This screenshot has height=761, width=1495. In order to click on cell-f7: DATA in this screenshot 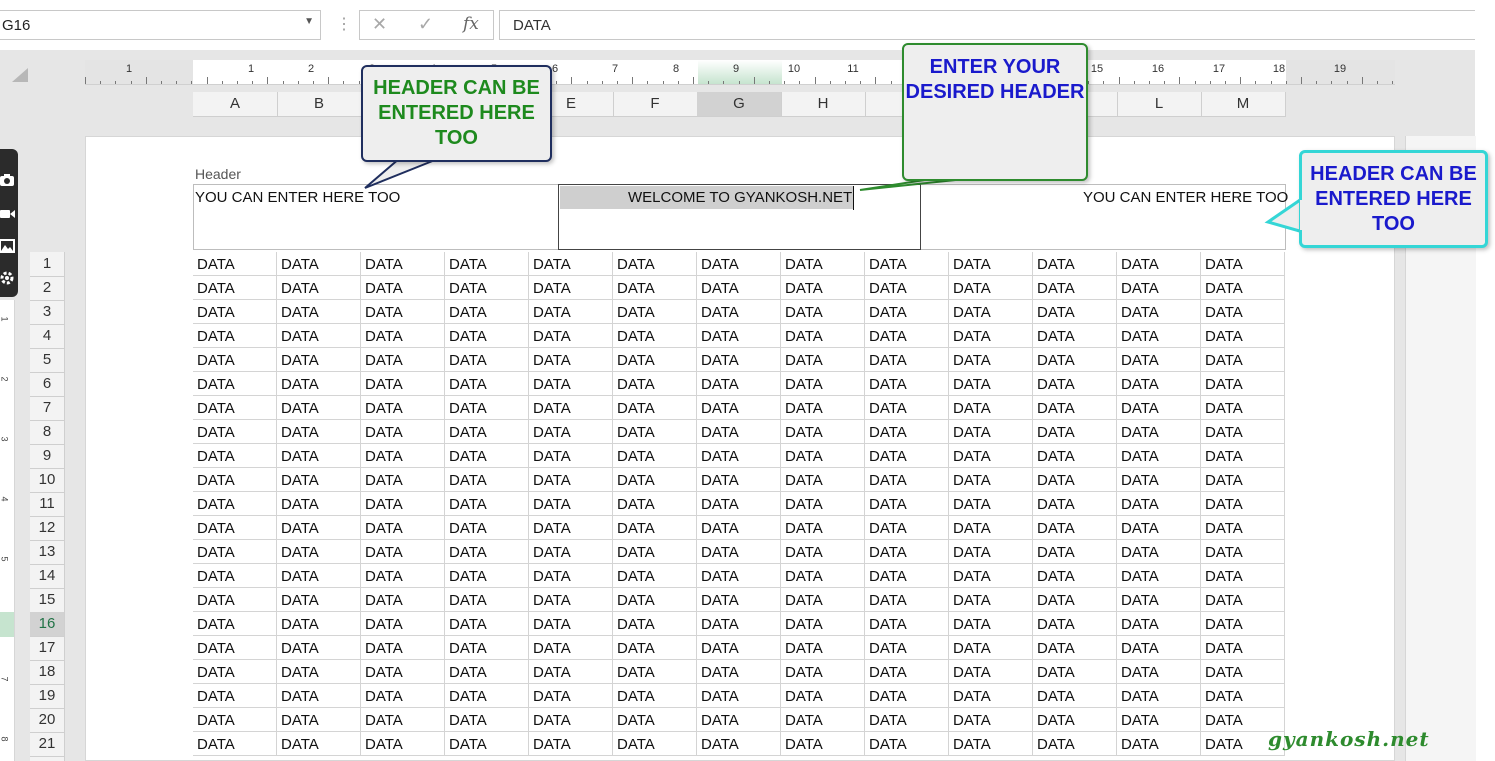, I will do `click(655, 408)`.